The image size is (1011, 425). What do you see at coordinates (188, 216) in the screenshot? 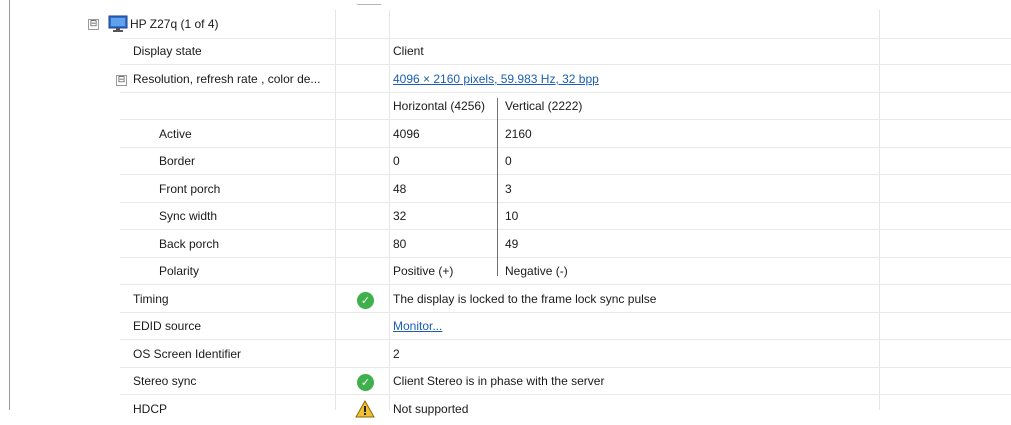
I see `sync-width-label: Sync width` at bounding box center [188, 216].